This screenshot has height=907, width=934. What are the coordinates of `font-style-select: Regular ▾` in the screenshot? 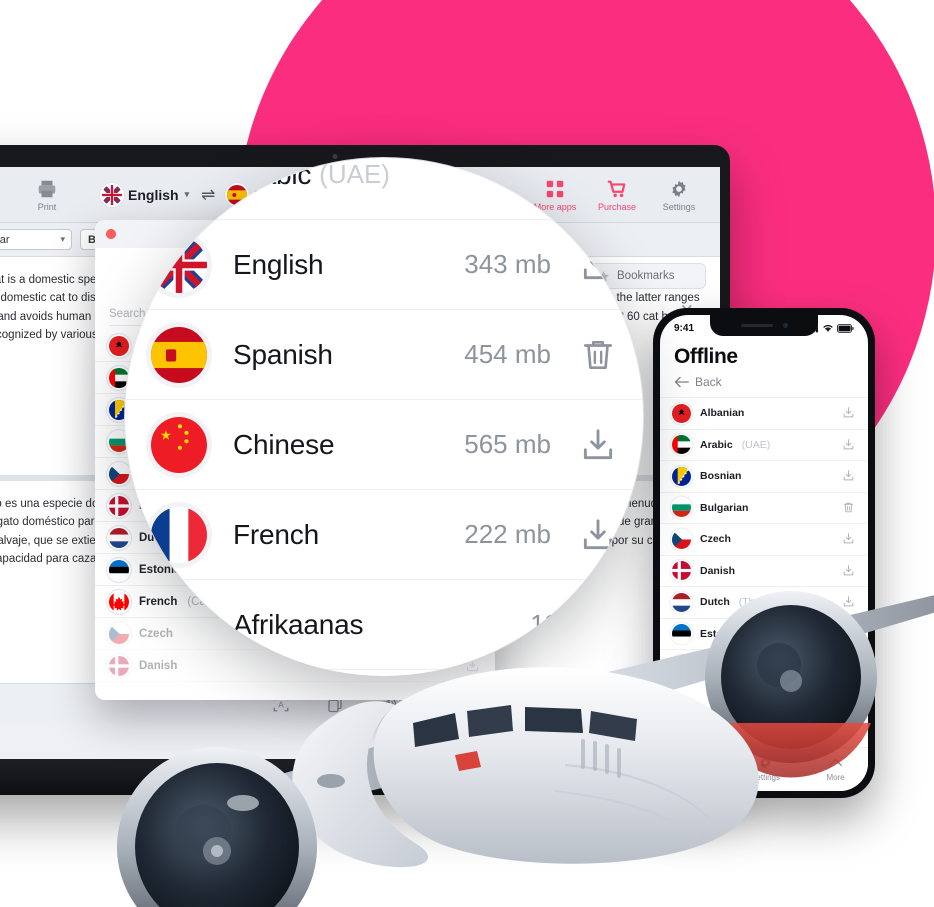 It's located at (36, 239).